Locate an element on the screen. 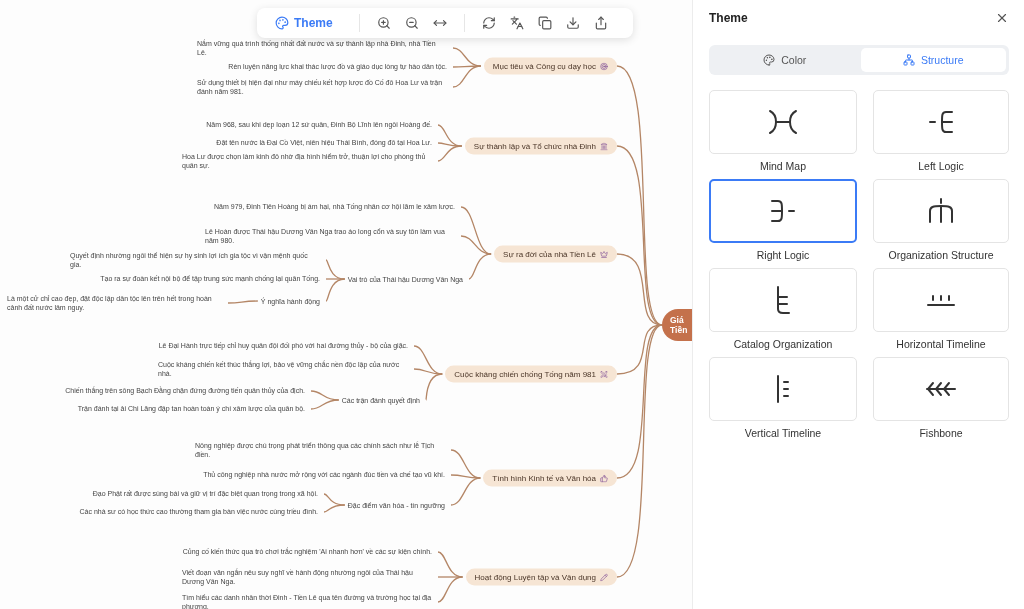 The width and height of the screenshot is (1024, 609). panel-title: Theme is located at coordinates (728, 18).